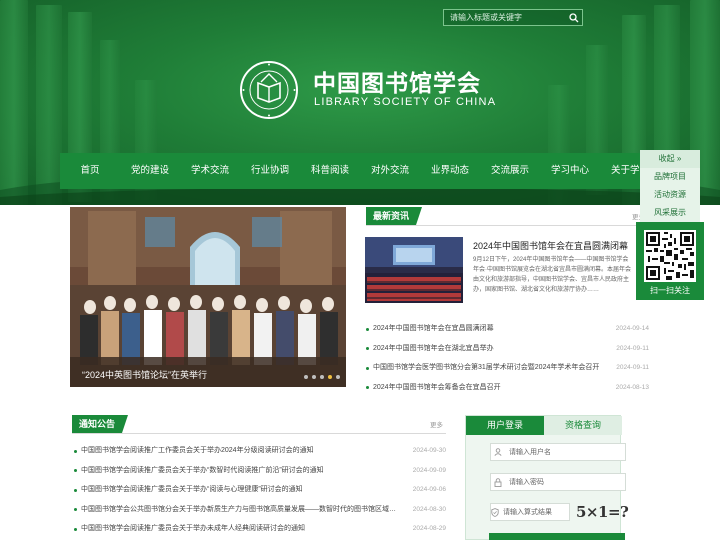 This screenshot has width=720, height=540. Describe the element at coordinates (100, 424) in the screenshot. I see `notices-section-title: 通知公告` at that location.